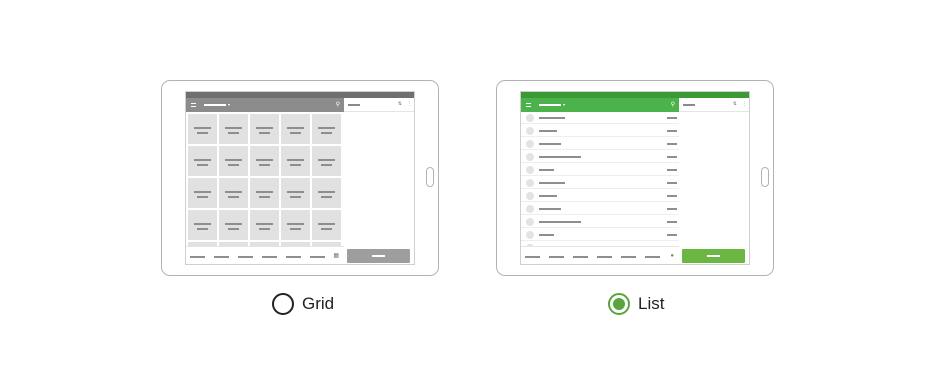 Image resolution: width=937 pixels, height=386 pixels. I want to click on panel-title-placeholder, so click(354, 105).